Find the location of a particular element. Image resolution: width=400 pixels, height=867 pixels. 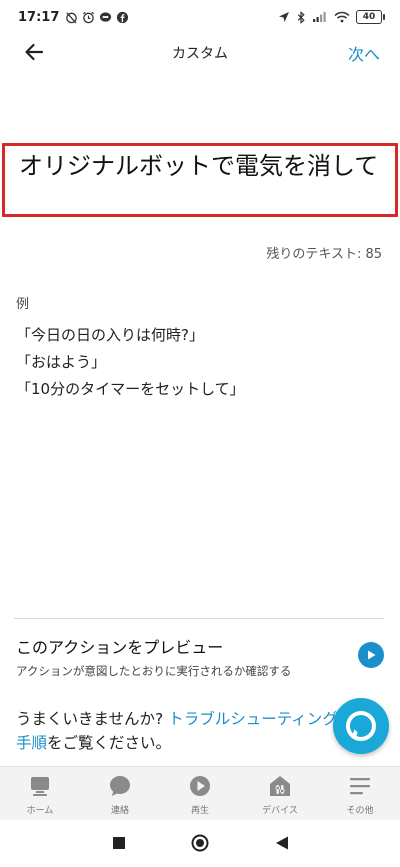

square-icon is located at coordinates (119, 843).